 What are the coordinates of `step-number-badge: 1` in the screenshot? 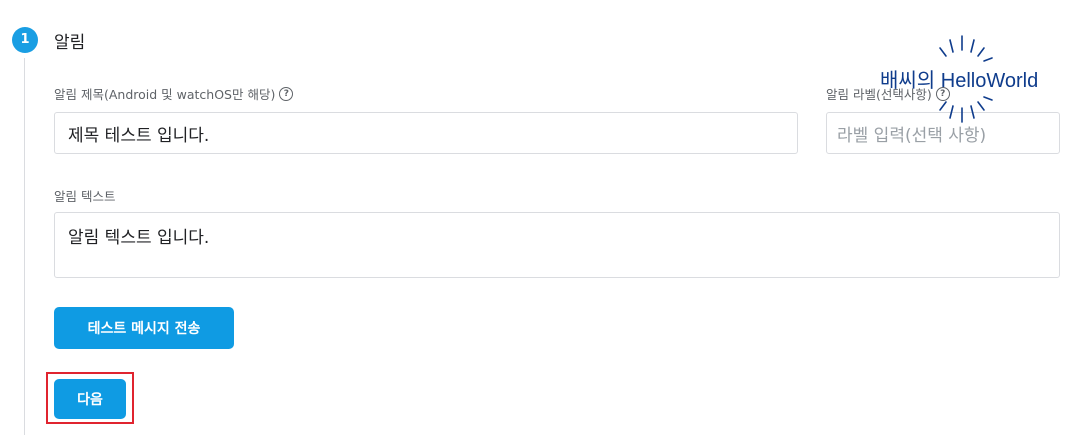 It's located at (25, 40).